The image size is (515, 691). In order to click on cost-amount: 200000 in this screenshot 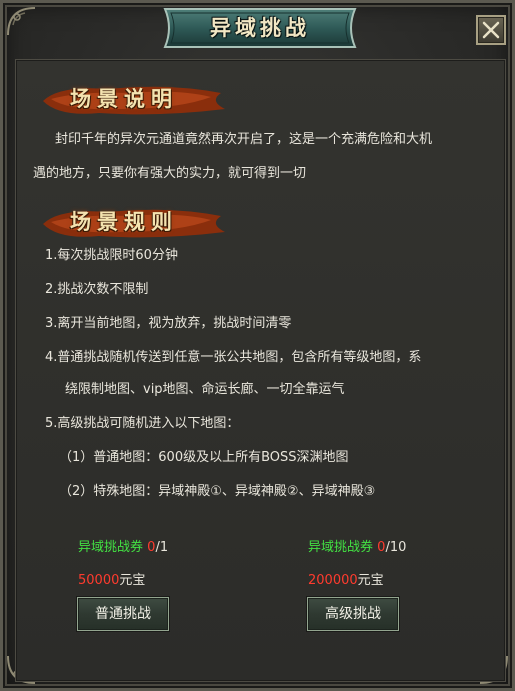, I will do `click(333, 580)`.